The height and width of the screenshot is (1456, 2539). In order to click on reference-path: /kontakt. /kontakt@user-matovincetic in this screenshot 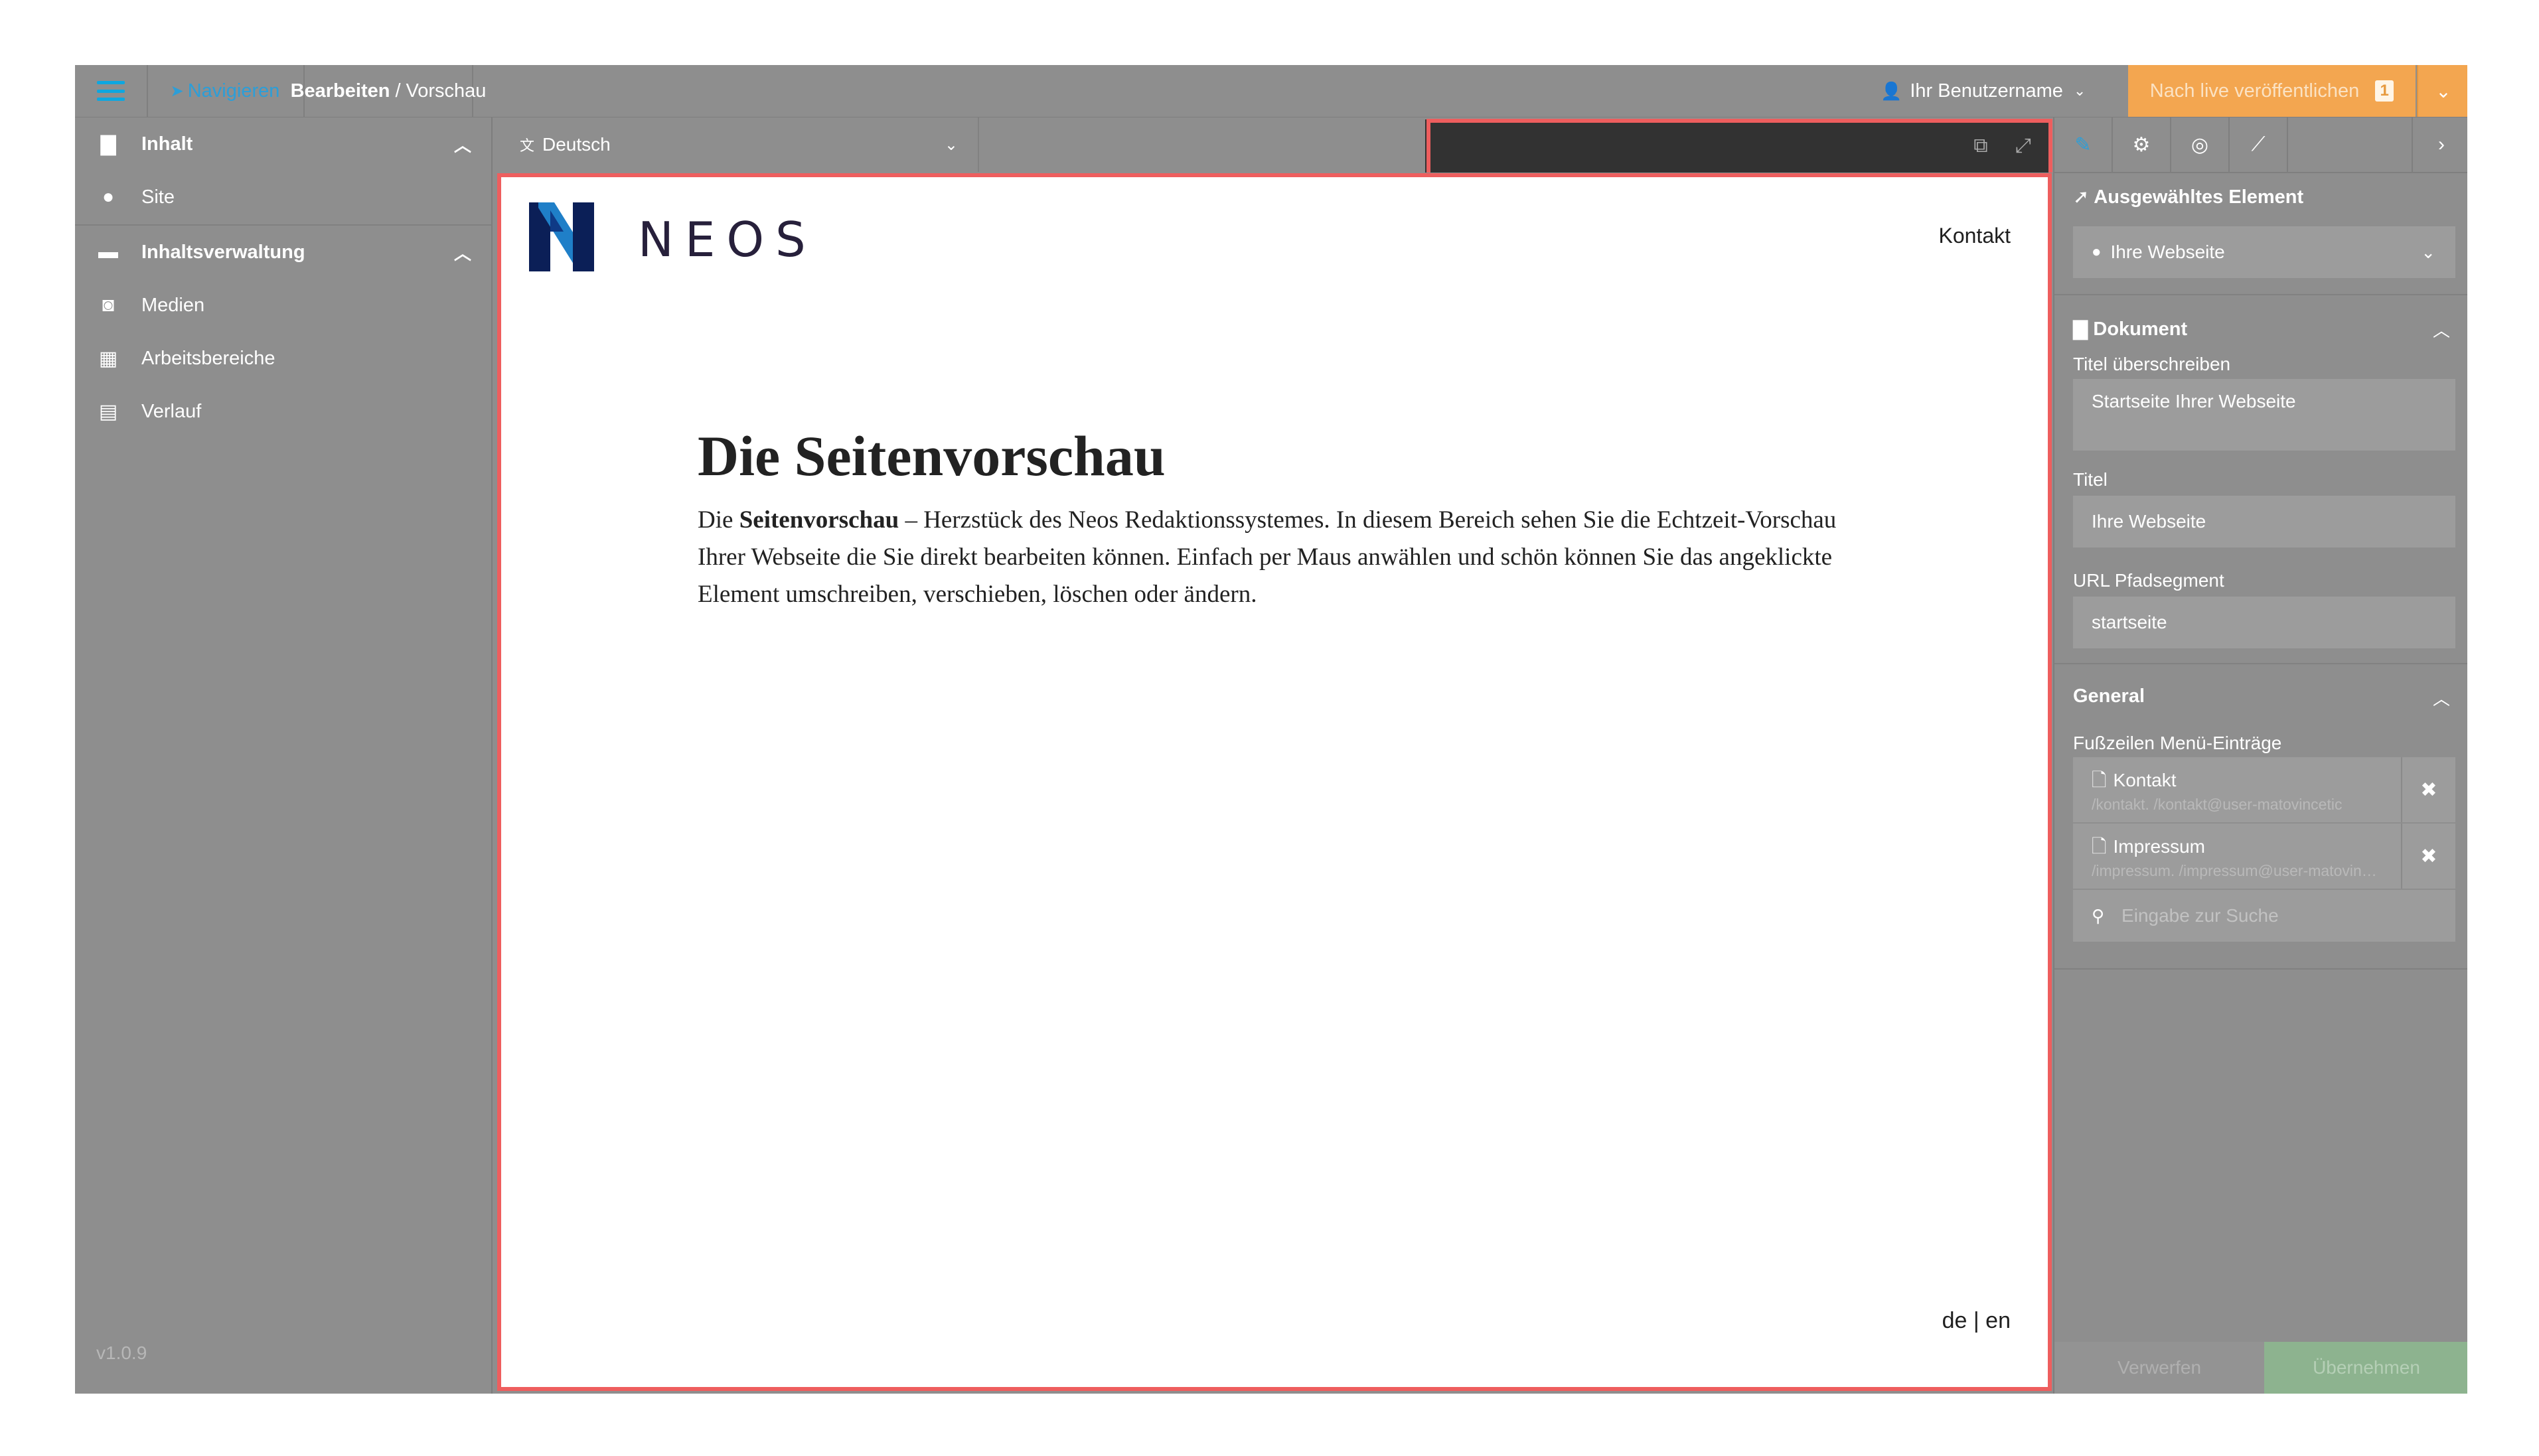, I will do `click(2217, 804)`.